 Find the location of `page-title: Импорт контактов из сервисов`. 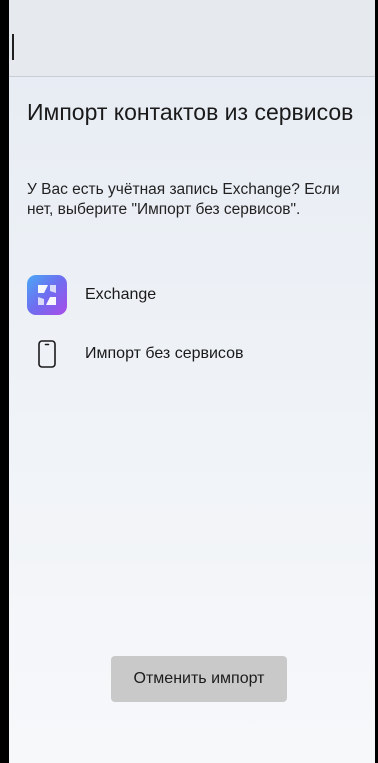

page-title: Импорт контактов из сервисов is located at coordinates (190, 112).